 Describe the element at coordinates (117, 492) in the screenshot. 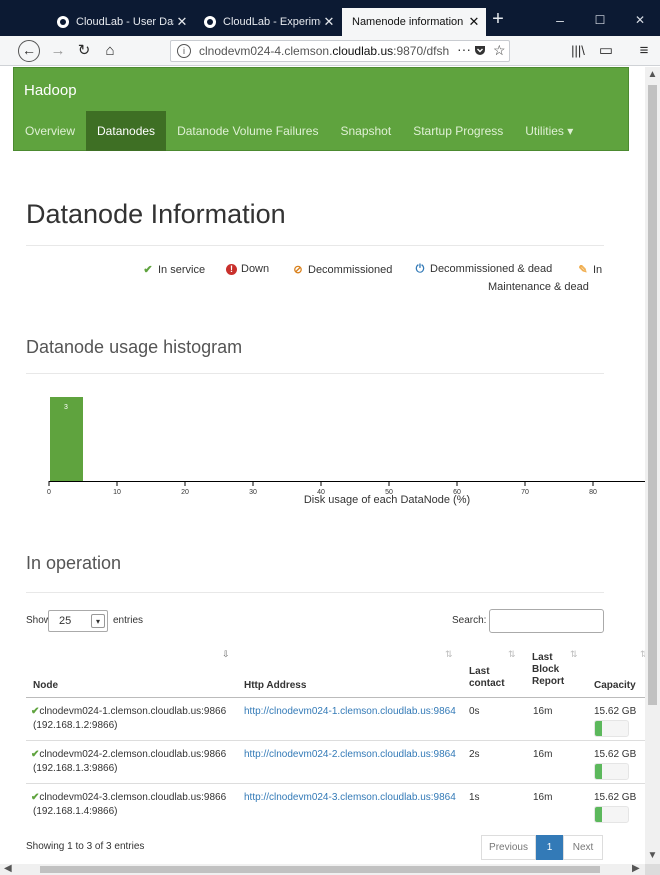

I see `x-tick-label: 10` at that location.